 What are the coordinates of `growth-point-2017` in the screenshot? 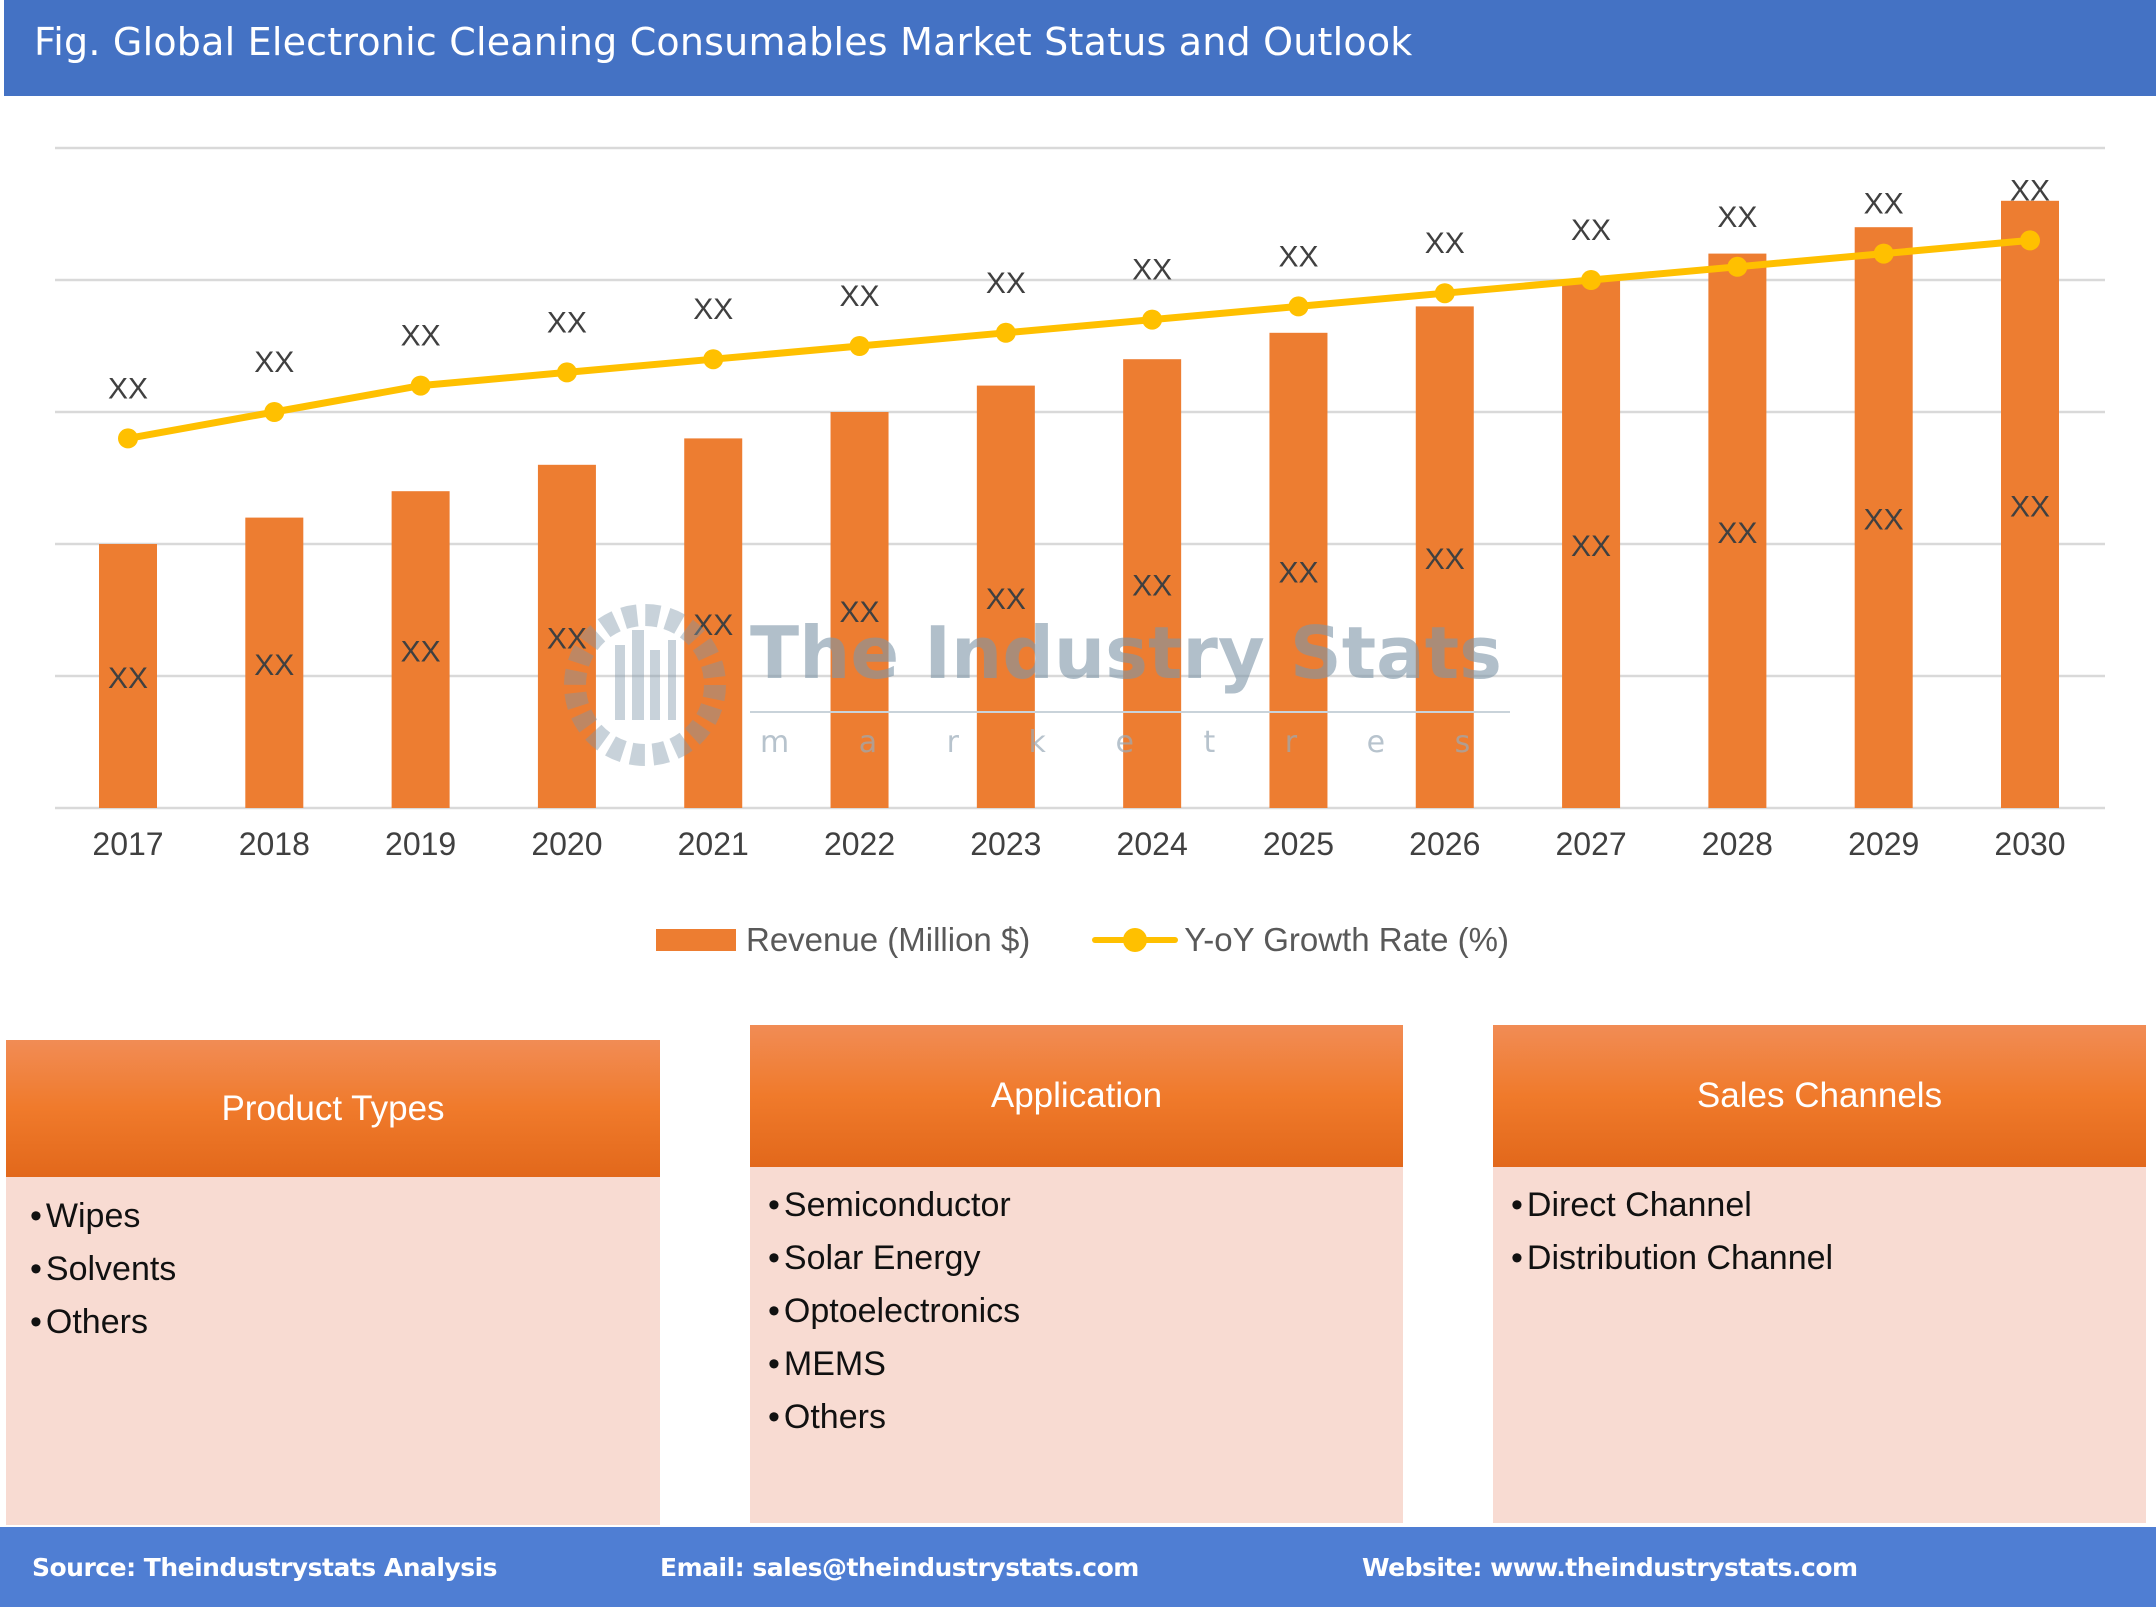 It's located at (128, 438).